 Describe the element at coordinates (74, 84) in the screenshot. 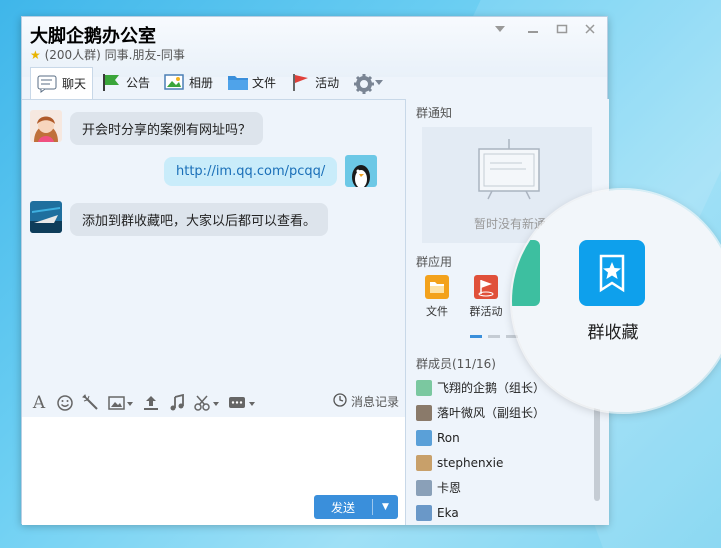

I see `tab-chat-label: 聊天` at that location.